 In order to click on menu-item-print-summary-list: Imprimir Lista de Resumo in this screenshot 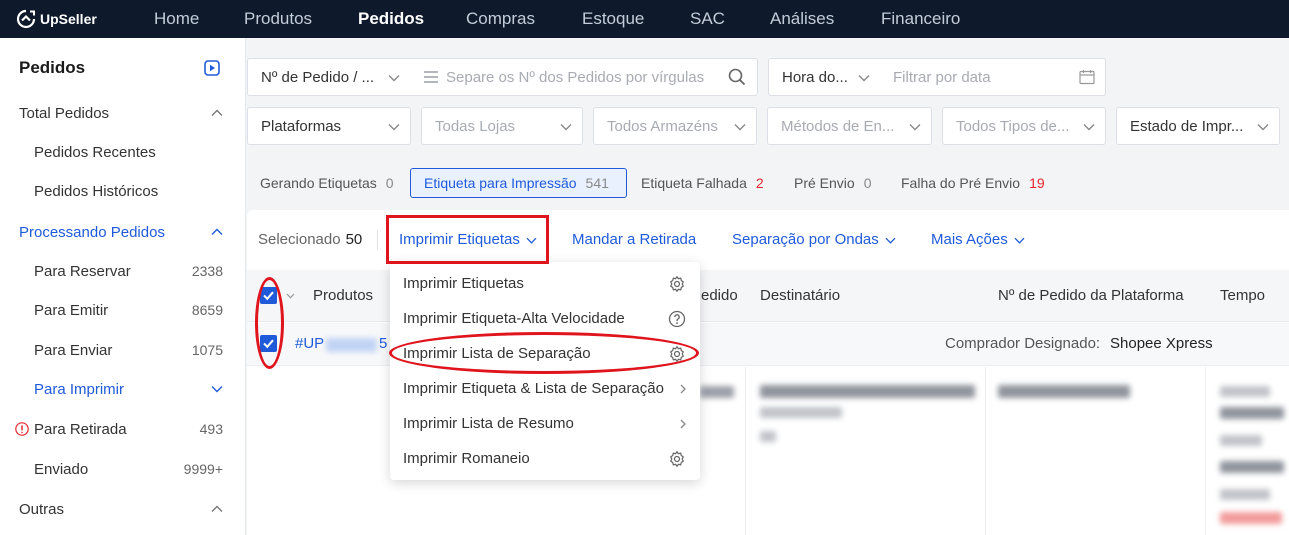, I will do `click(545, 423)`.